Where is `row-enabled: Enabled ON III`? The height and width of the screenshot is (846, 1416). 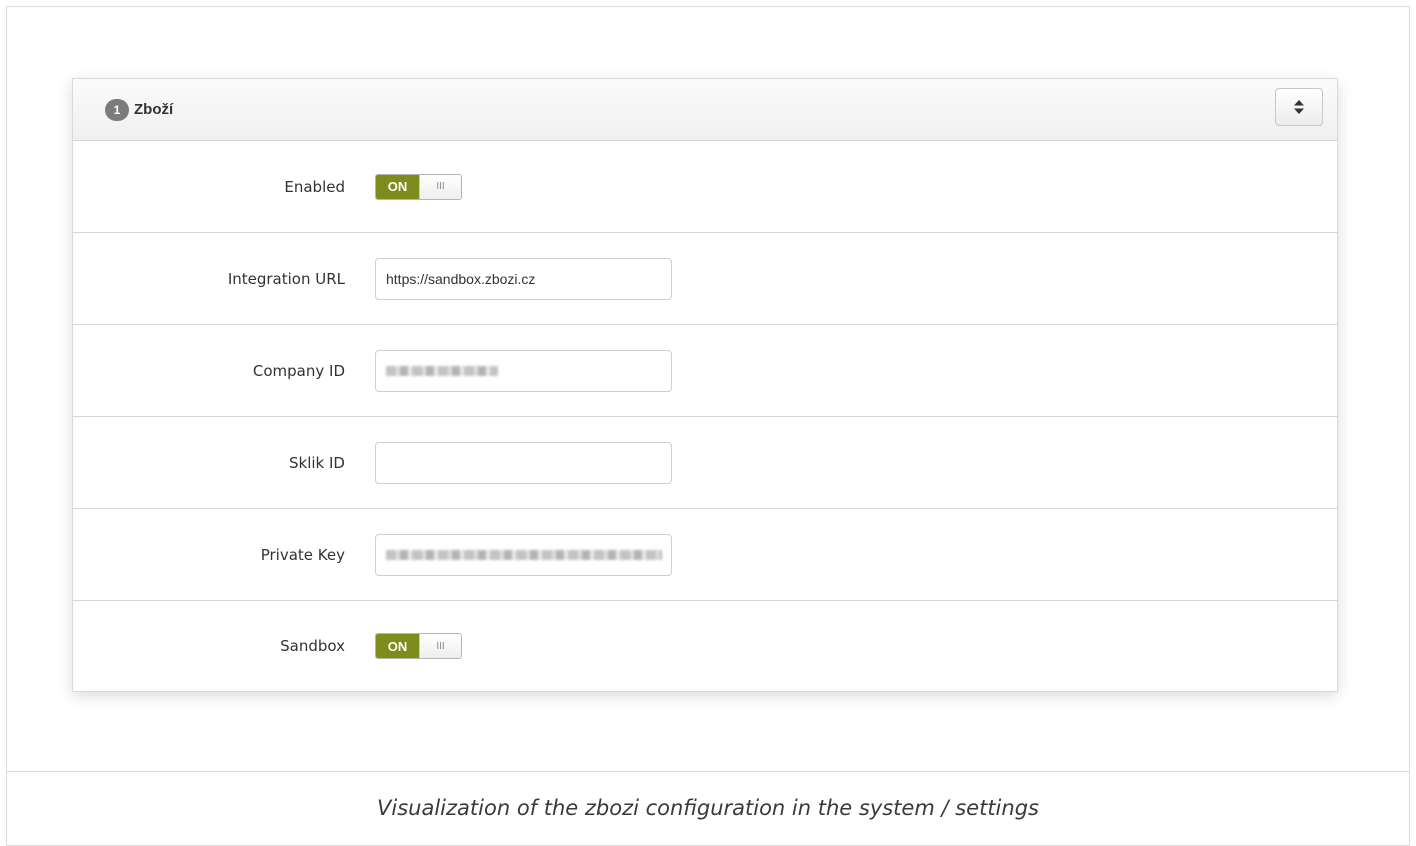
row-enabled: Enabled ON III is located at coordinates (705, 187).